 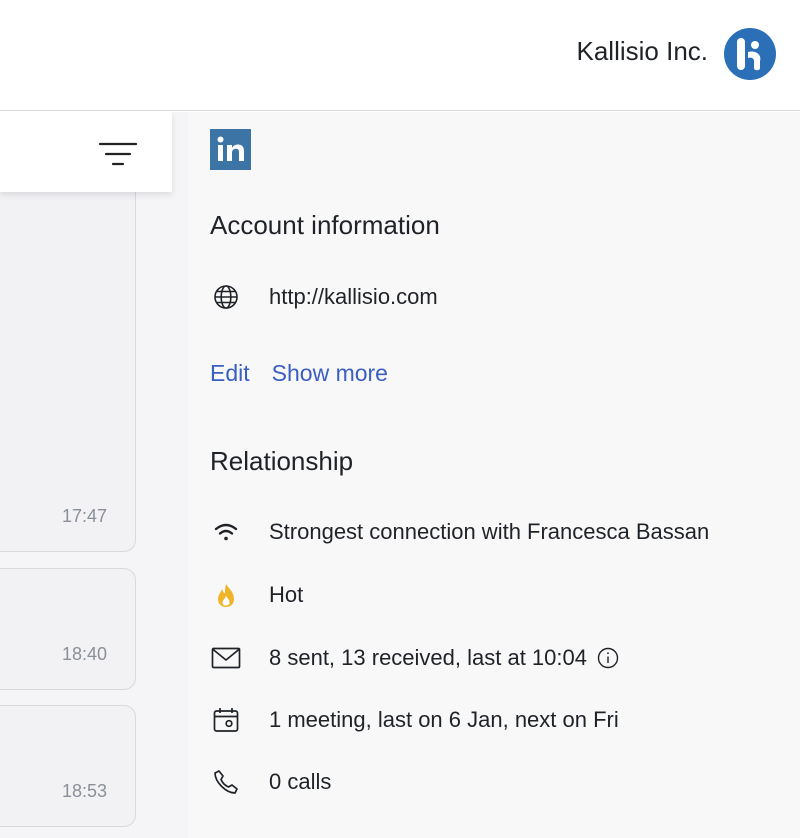 What do you see at coordinates (428, 657) in the screenshot?
I see `email-stats-text: 8 sent, 13 received, last at 10:04` at bounding box center [428, 657].